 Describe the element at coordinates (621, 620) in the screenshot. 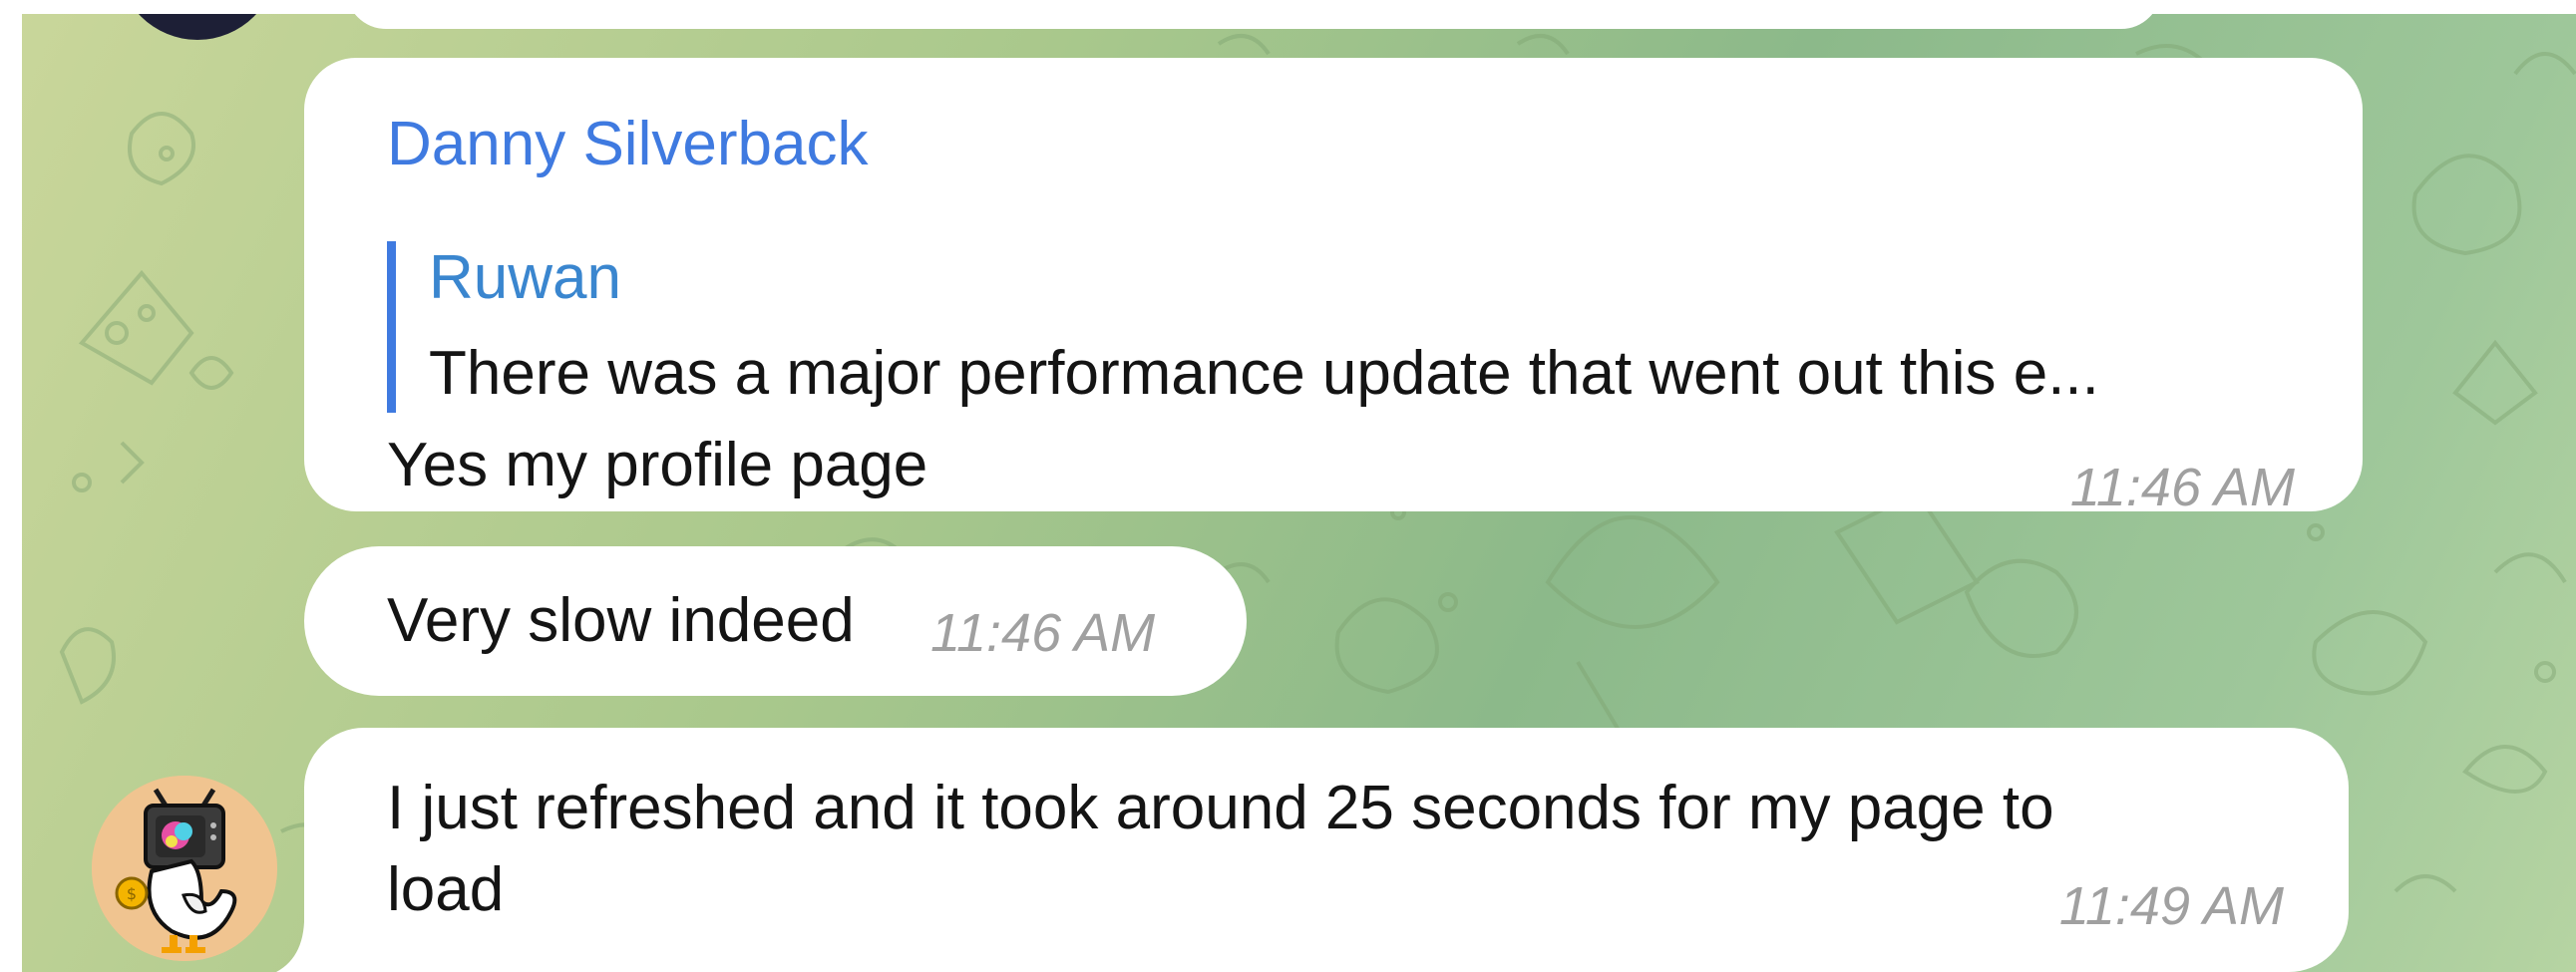

I see `message-text: Very slow indeed` at that location.